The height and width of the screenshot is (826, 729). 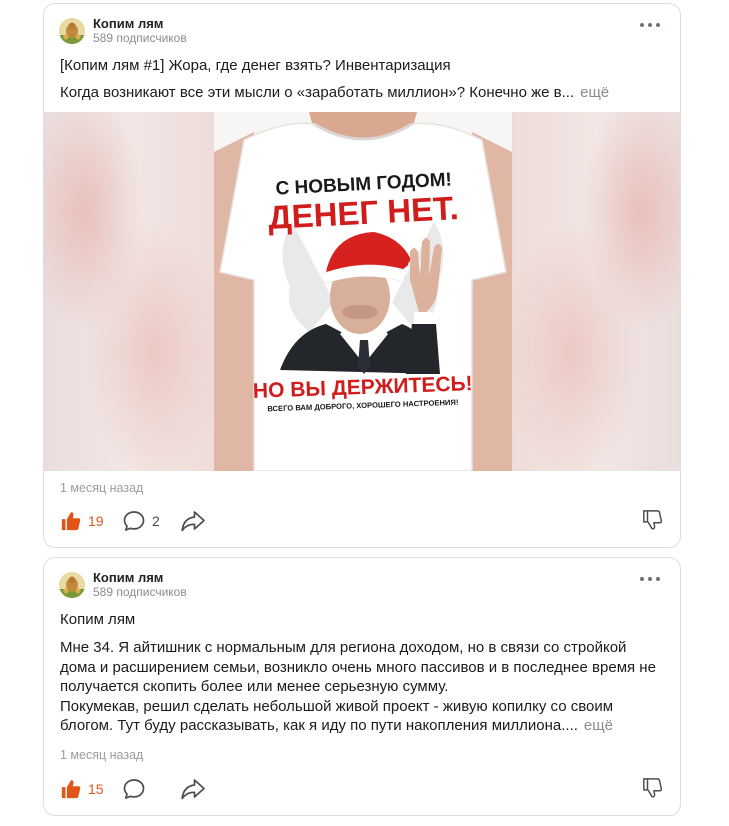 I want to click on comment-count: 2, so click(x=156, y=521).